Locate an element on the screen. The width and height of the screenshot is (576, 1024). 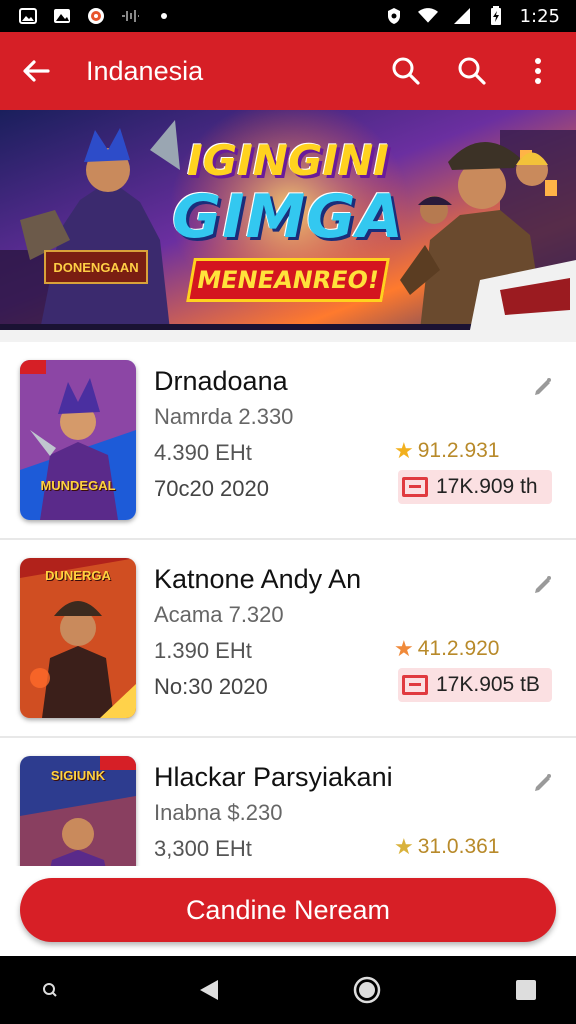
assistant-icon is located at coordinates (50, 990).